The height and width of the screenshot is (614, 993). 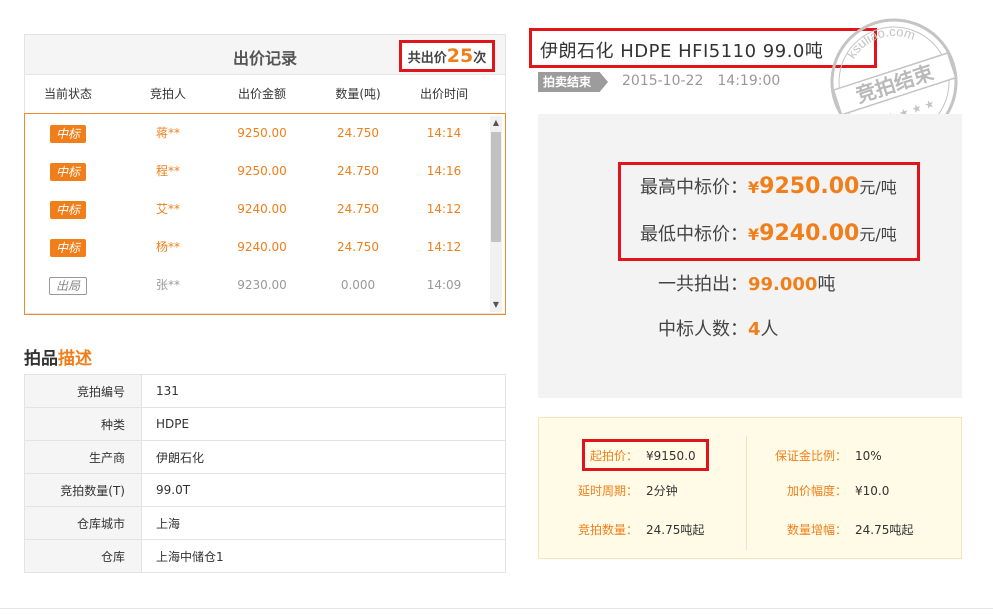 What do you see at coordinates (641, 529) in the screenshot?
I see `bid-quantity: 竞拍数量： 24.75吨起` at bounding box center [641, 529].